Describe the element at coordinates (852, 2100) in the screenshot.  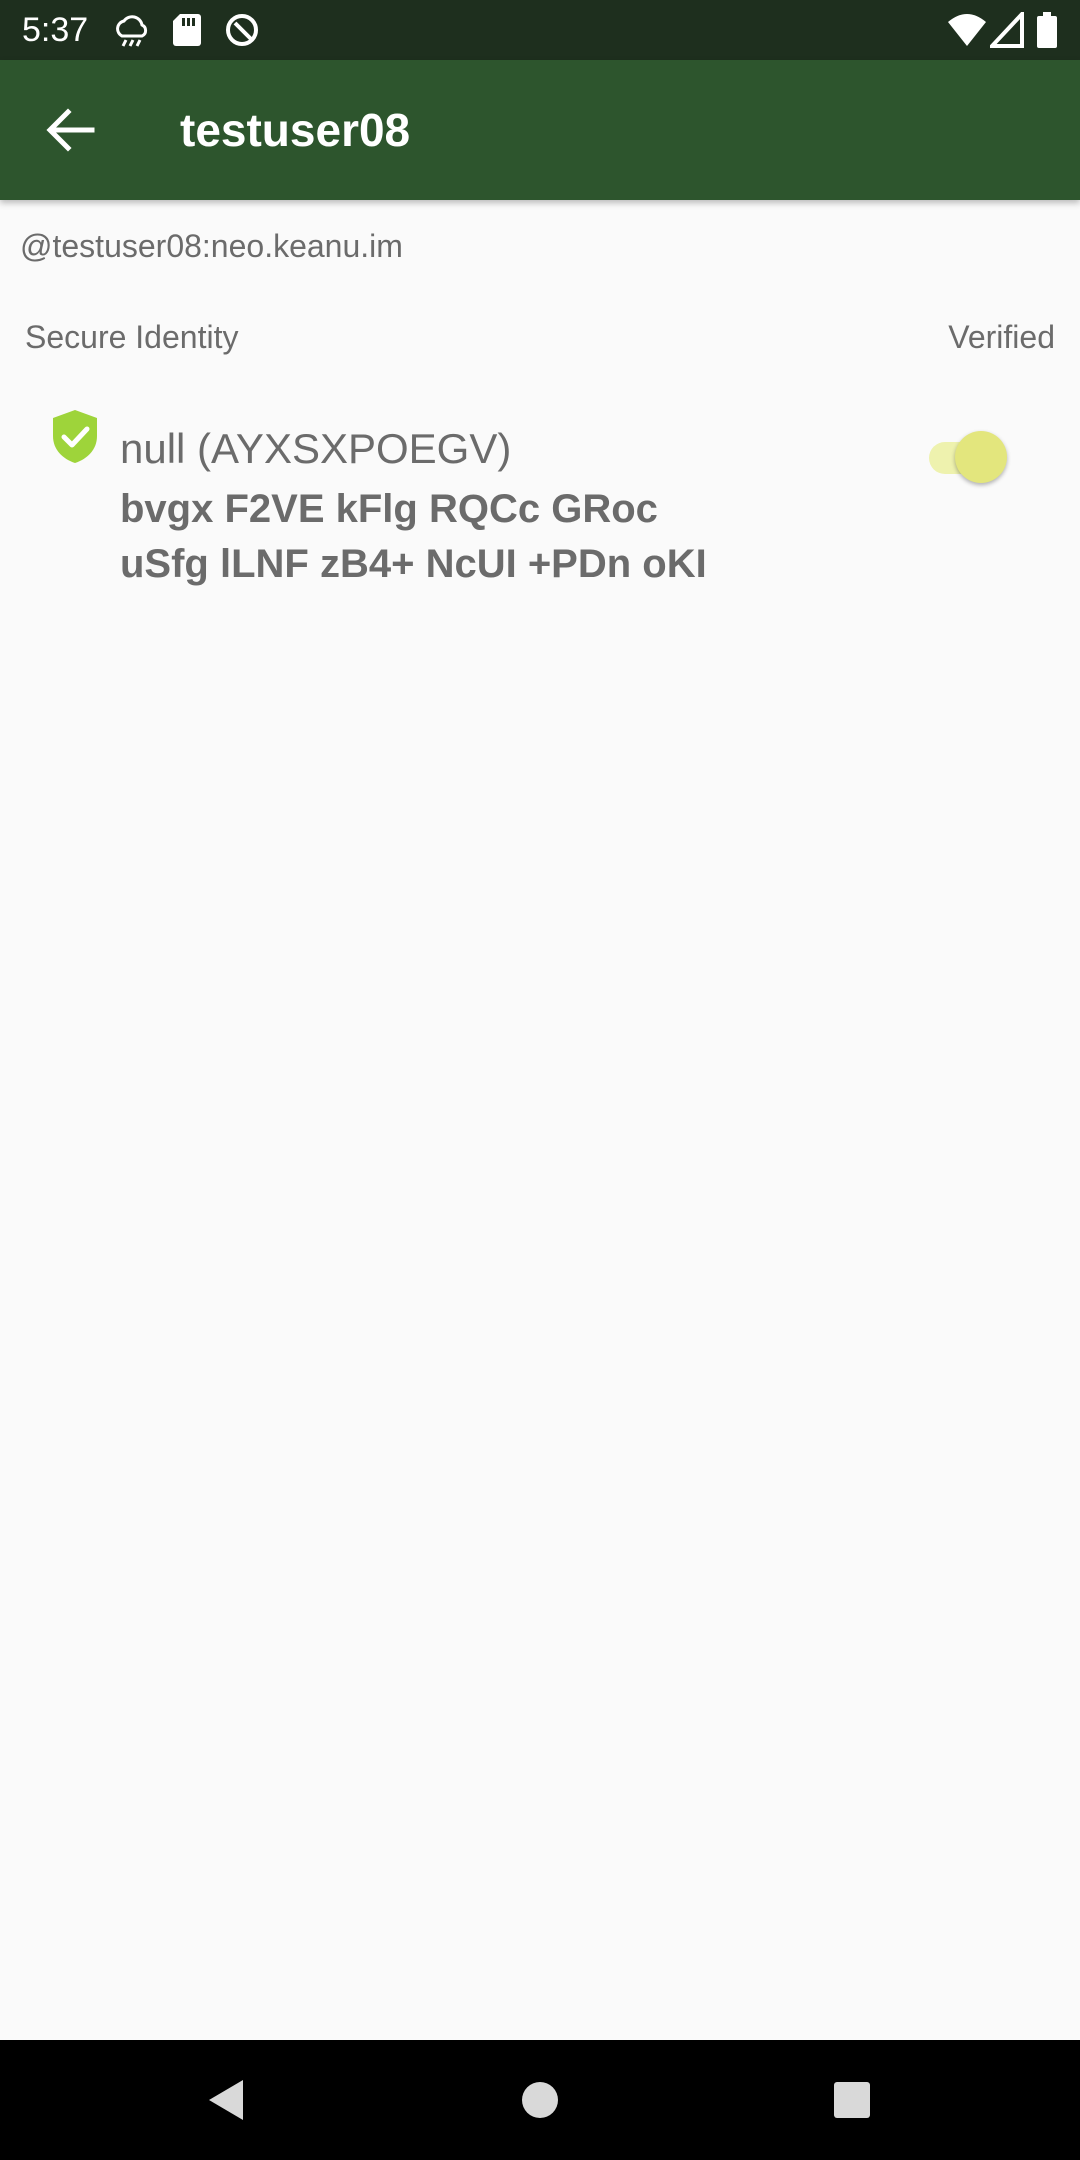
I see `recents-square-icon` at that location.